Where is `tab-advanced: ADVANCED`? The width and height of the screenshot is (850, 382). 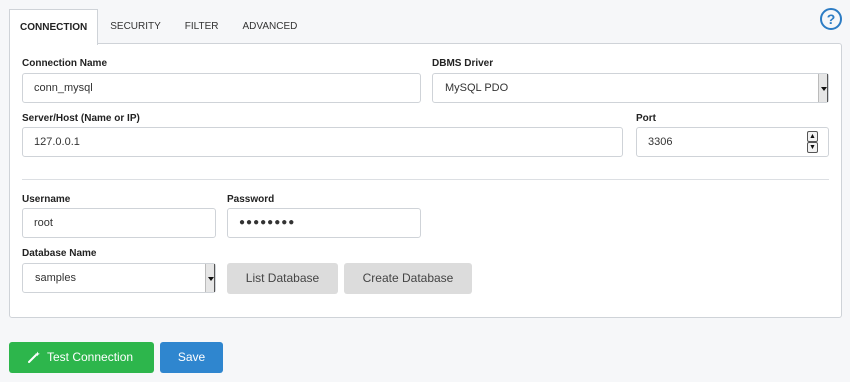
tab-advanced: ADVANCED is located at coordinates (270, 26).